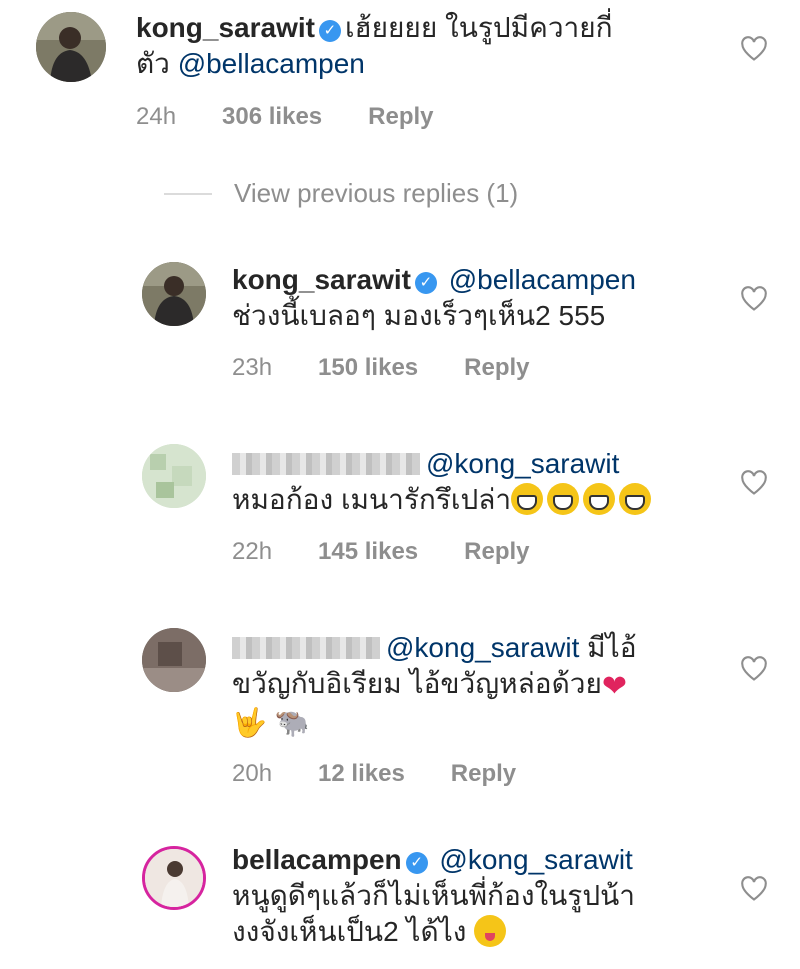  I want to click on divider, so click(188, 194).